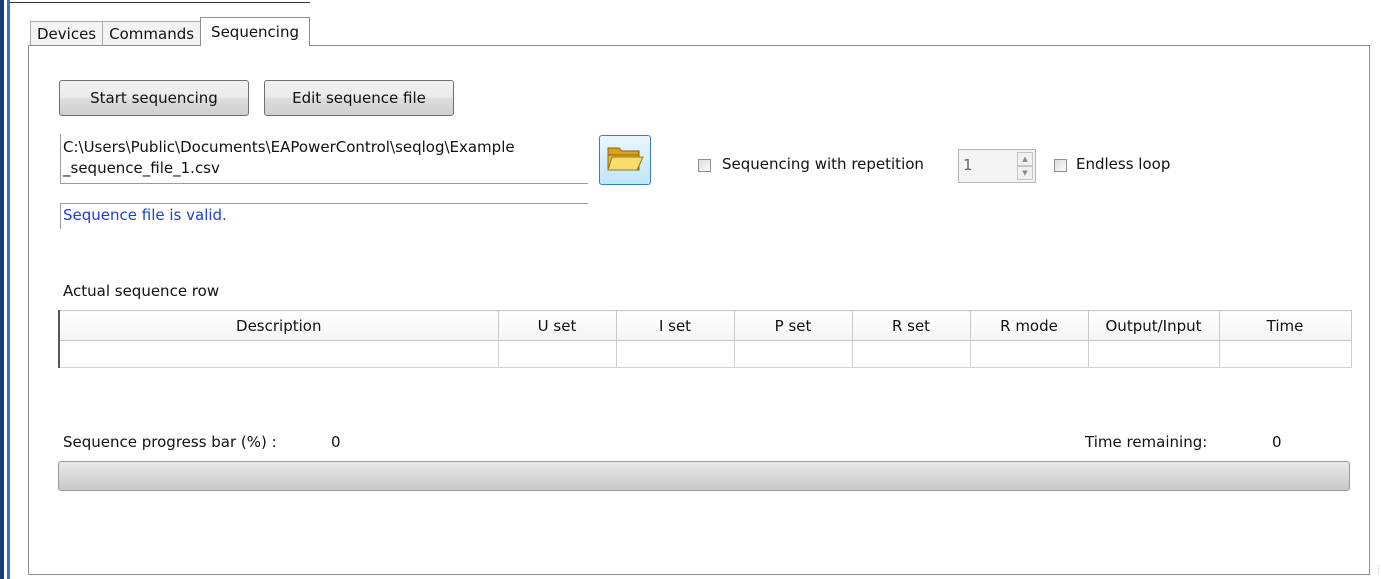 The image size is (1381, 579). Describe the element at coordinates (175, 5) in the screenshot. I see `clipped-title-strip` at that location.